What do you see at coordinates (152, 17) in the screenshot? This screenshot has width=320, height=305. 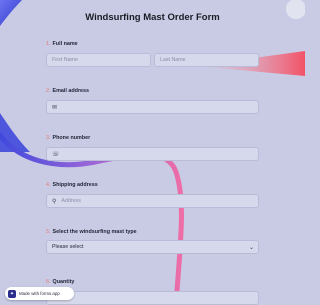 I see `form-title: Windsurfing Mast Order Form` at bounding box center [152, 17].